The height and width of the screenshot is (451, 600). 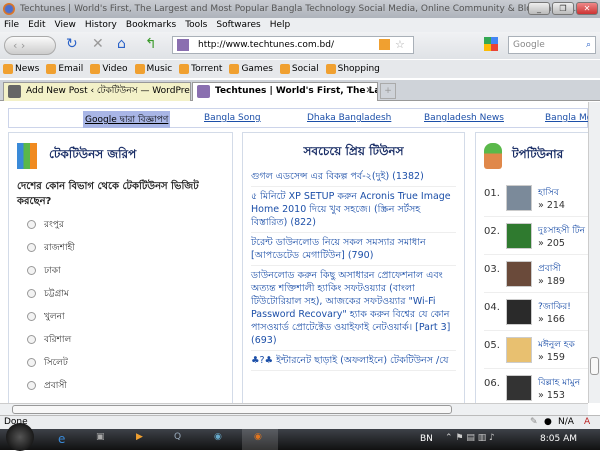 What do you see at coordinates (536, 236) in the screenshot?
I see `top-tuner-row: 02. দুঃসাহসী টিন» 205` at bounding box center [536, 236].